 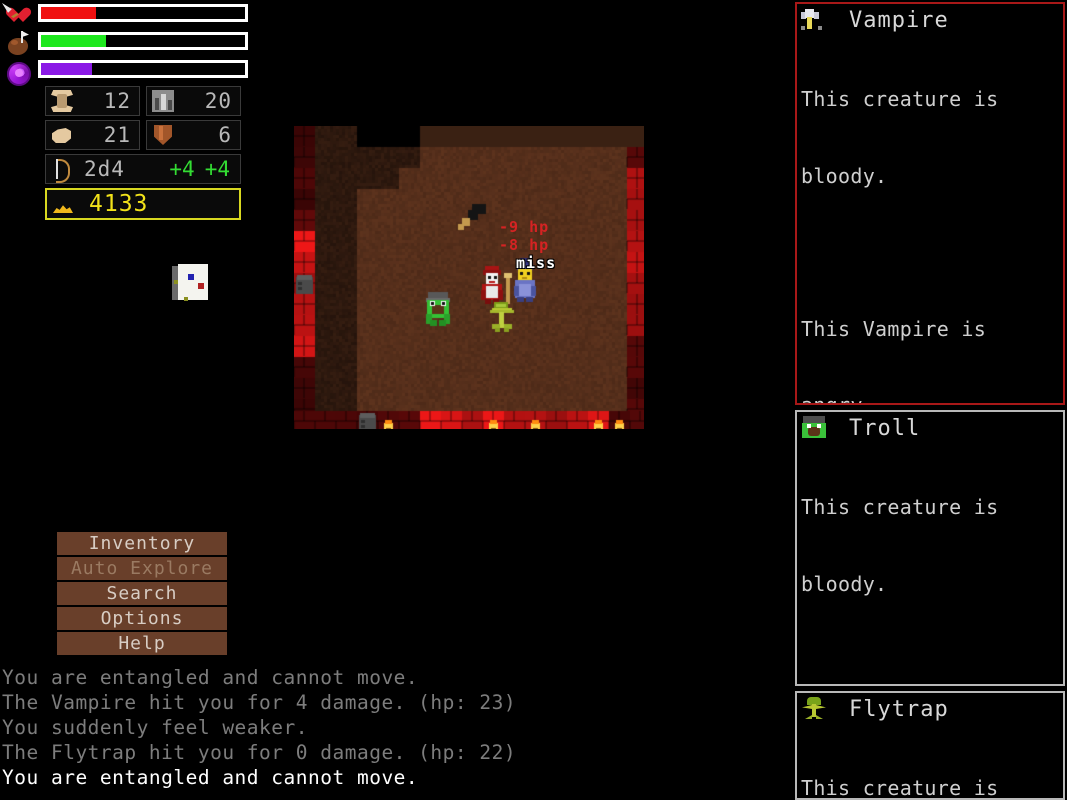 I want to click on weapon-bonus-1: +4, so click(x=182, y=169).